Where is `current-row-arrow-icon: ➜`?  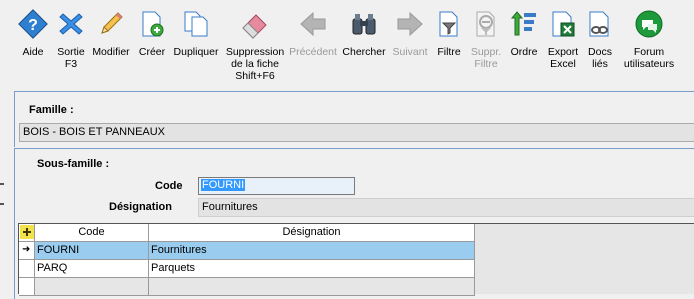 current-row-arrow-icon: ➜ is located at coordinates (26, 249).